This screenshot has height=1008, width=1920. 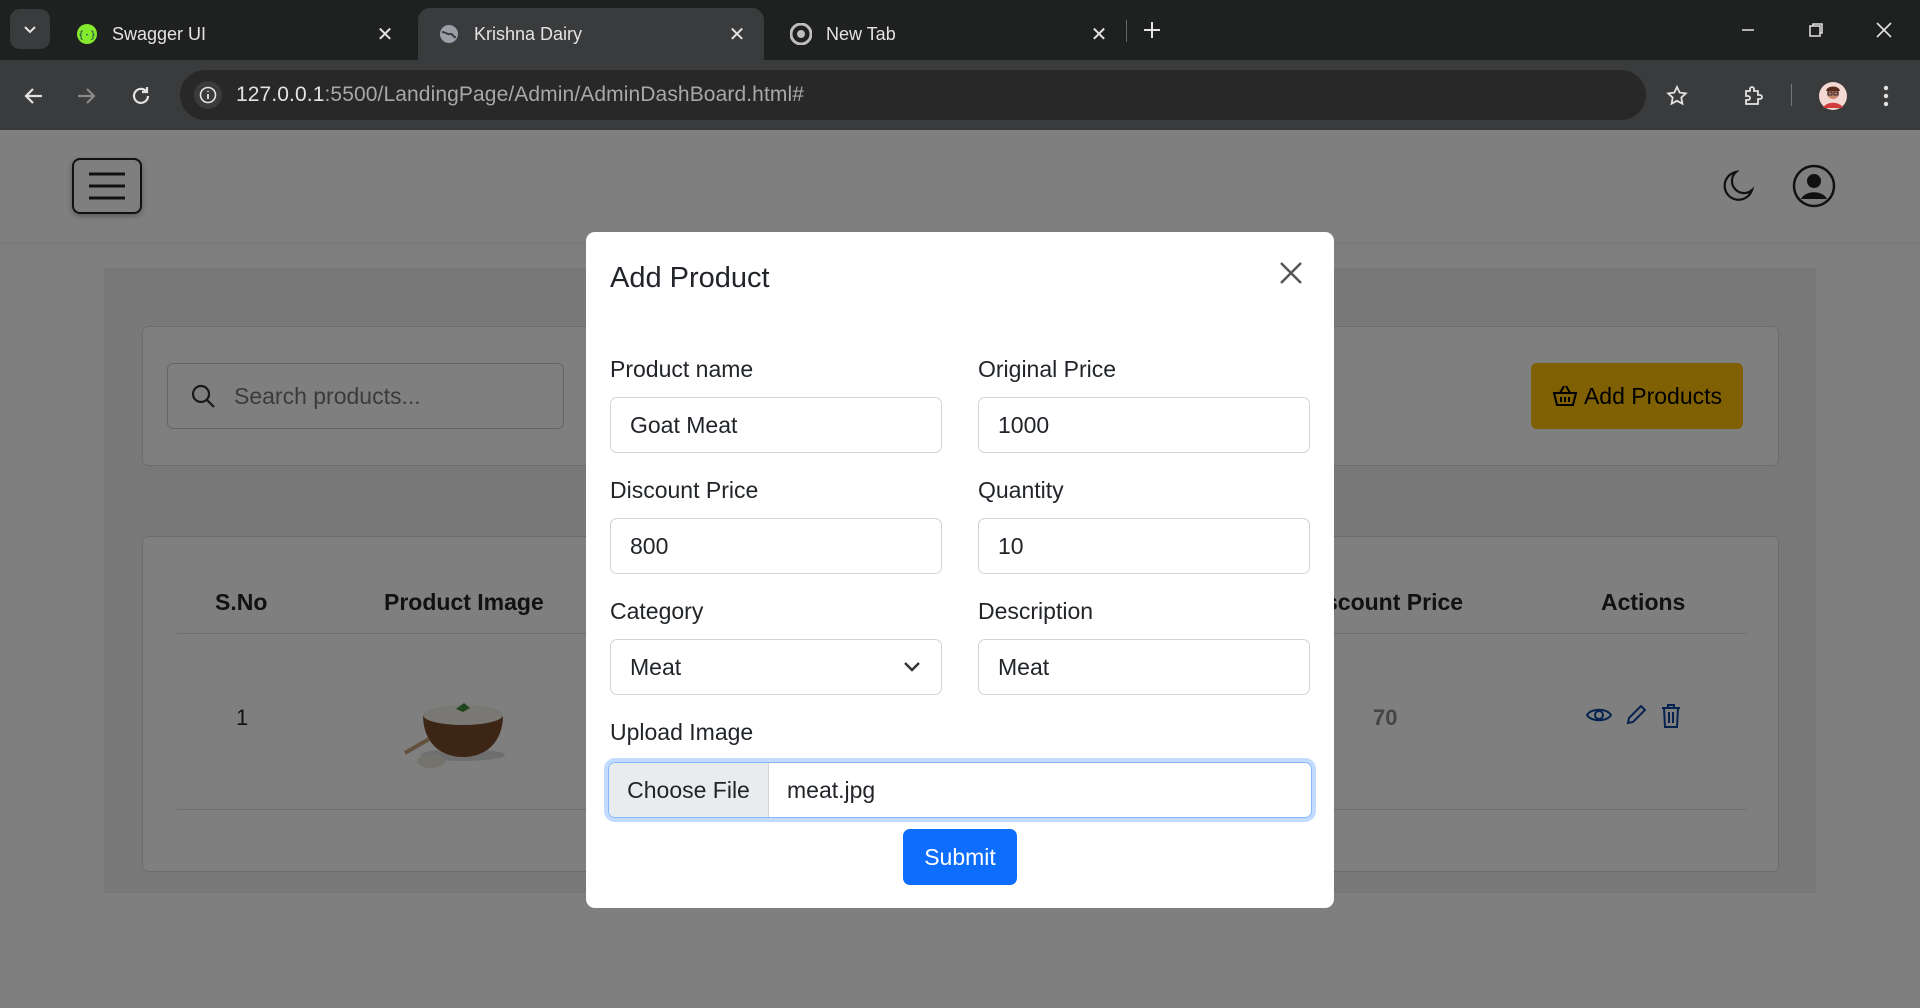 I want to click on menu-button, so click(x=1886, y=96).